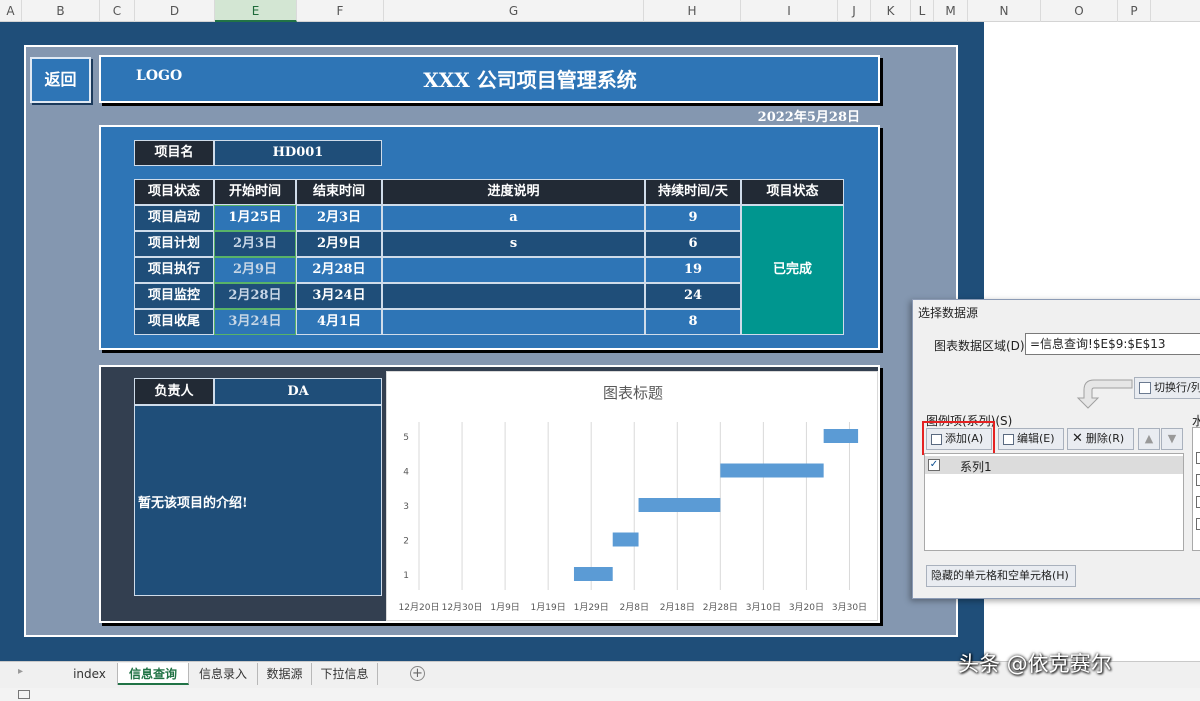 The image size is (1200, 701). I want to click on column-header-f: F, so click(340, 11).